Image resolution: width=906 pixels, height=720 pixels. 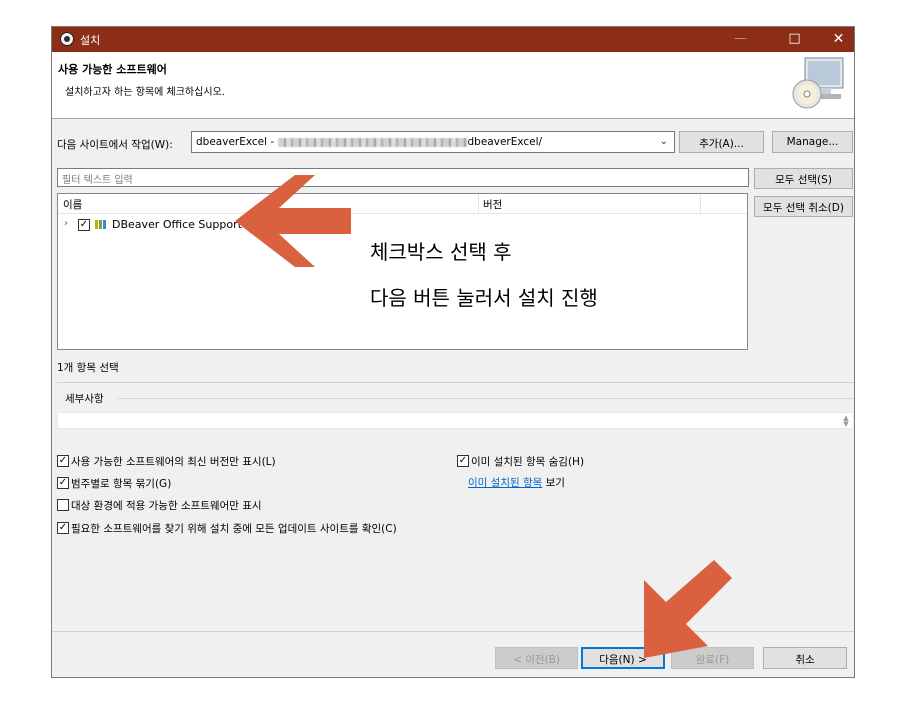 I want to click on divider, so click(x=455, y=382).